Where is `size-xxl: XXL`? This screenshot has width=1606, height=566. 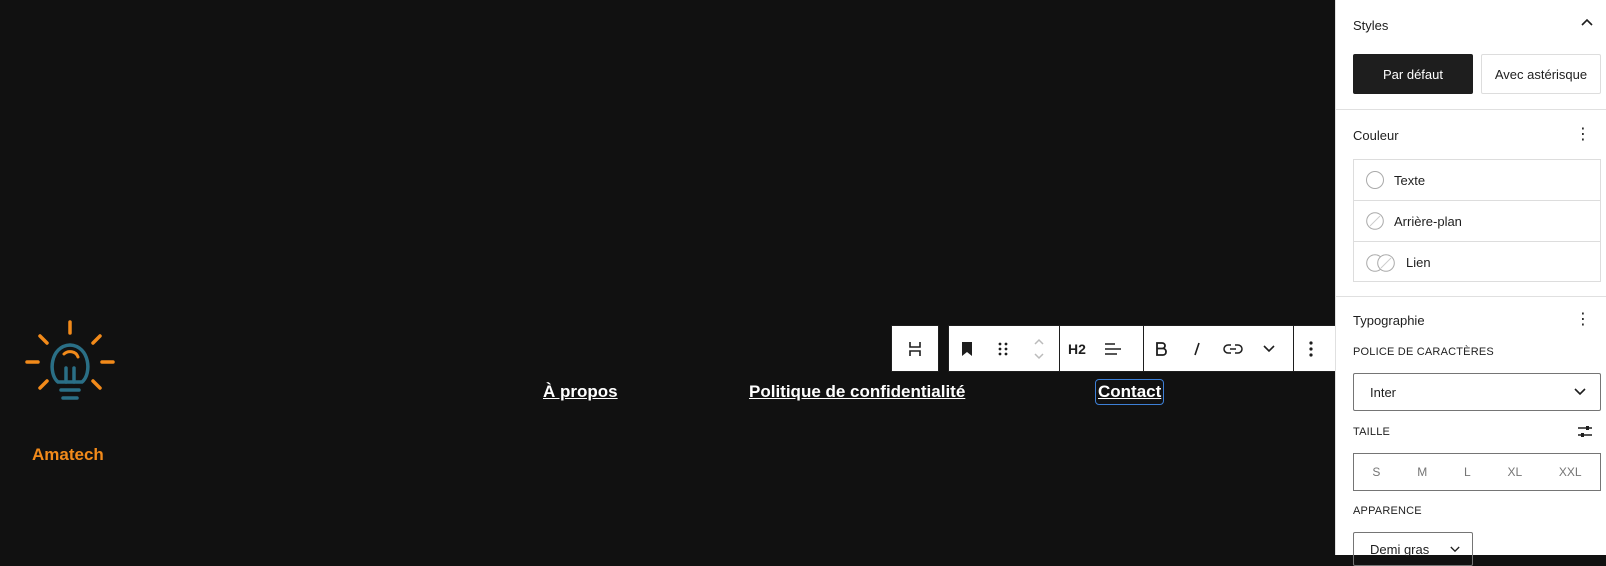
size-xxl: XXL is located at coordinates (1570, 472).